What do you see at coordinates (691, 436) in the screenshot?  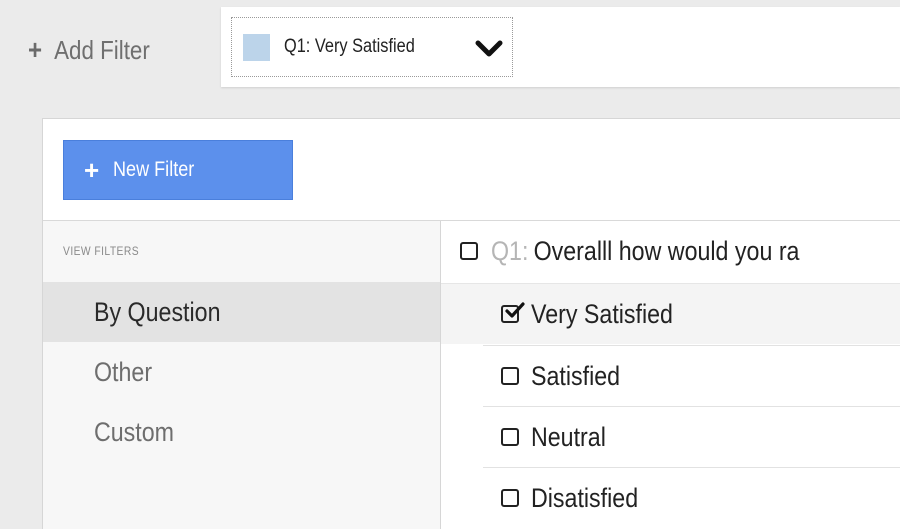 I see `option-row-neutral: Neutral` at bounding box center [691, 436].